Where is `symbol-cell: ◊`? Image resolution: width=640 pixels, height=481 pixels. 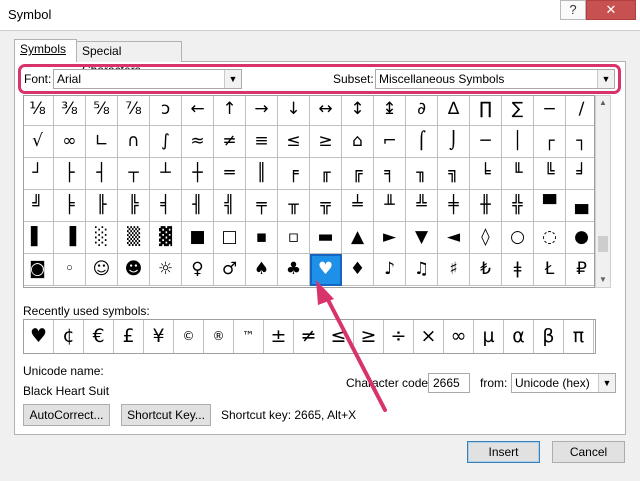
symbol-cell: ◊ is located at coordinates (486, 238).